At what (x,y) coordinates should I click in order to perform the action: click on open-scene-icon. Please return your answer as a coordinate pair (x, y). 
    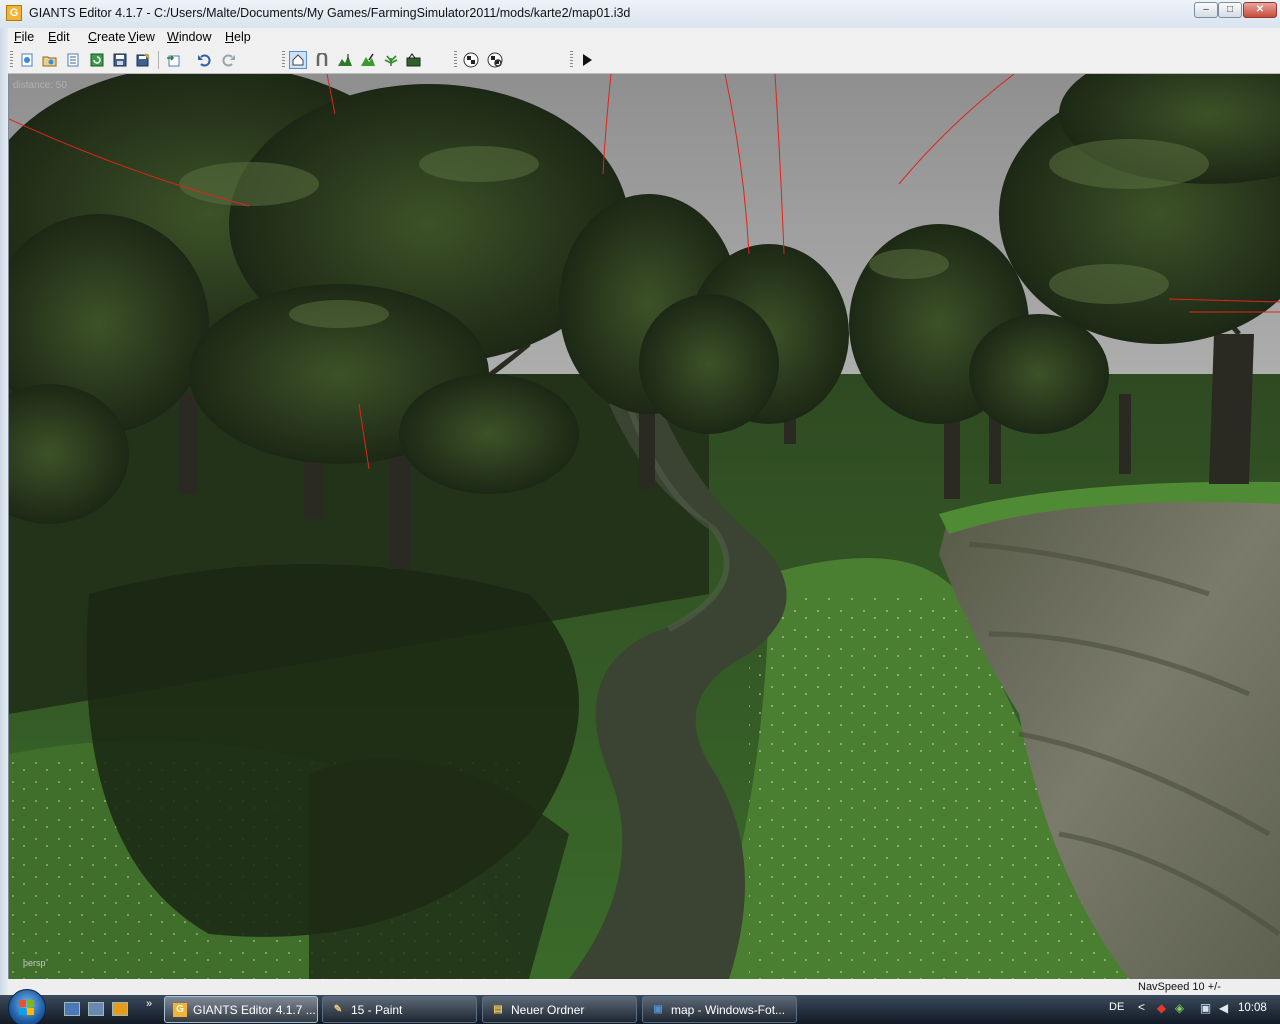
    Looking at the image, I should click on (50, 60).